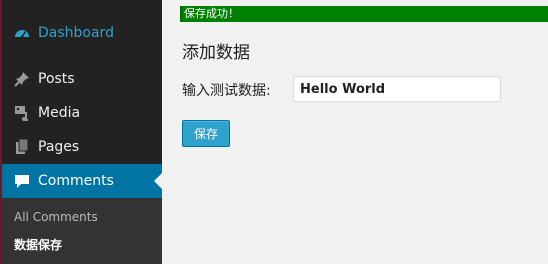 The image size is (548, 264). I want to click on comment-icon, so click(22, 181).